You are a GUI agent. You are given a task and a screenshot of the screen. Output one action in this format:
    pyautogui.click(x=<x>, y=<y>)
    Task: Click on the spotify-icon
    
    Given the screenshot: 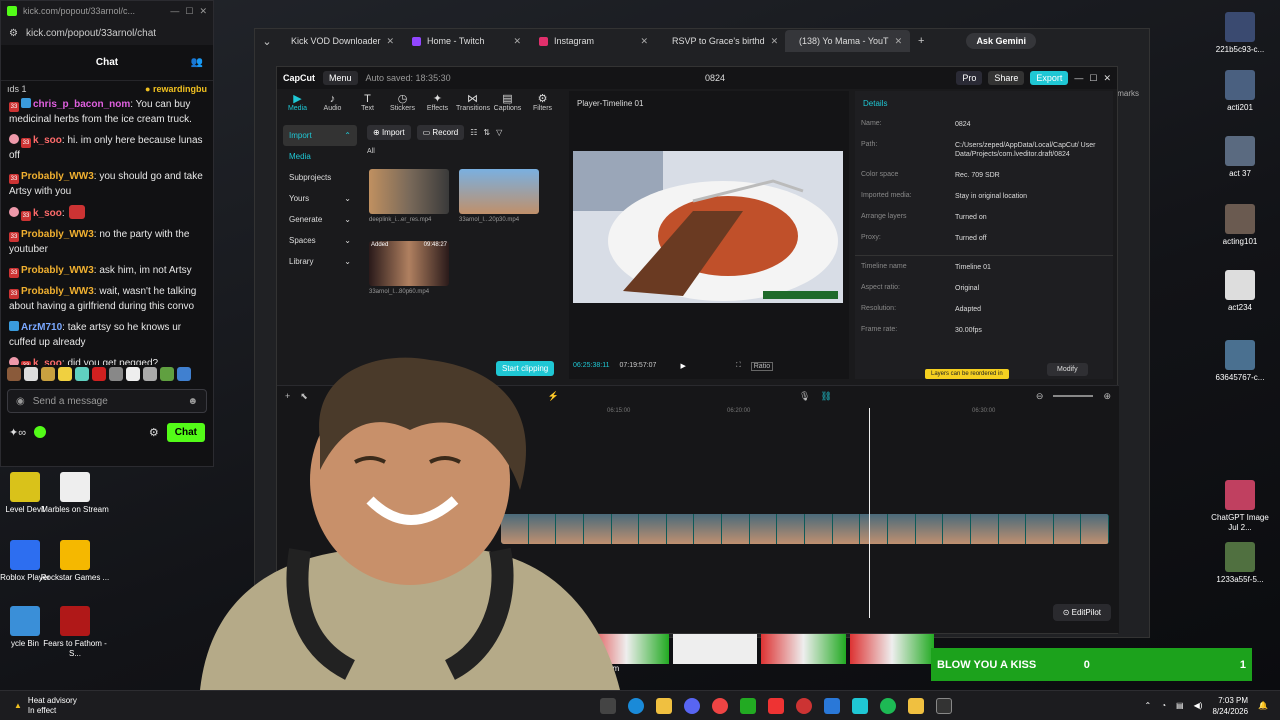 What is the action you would take?
    pyautogui.click(x=888, y=705)
    